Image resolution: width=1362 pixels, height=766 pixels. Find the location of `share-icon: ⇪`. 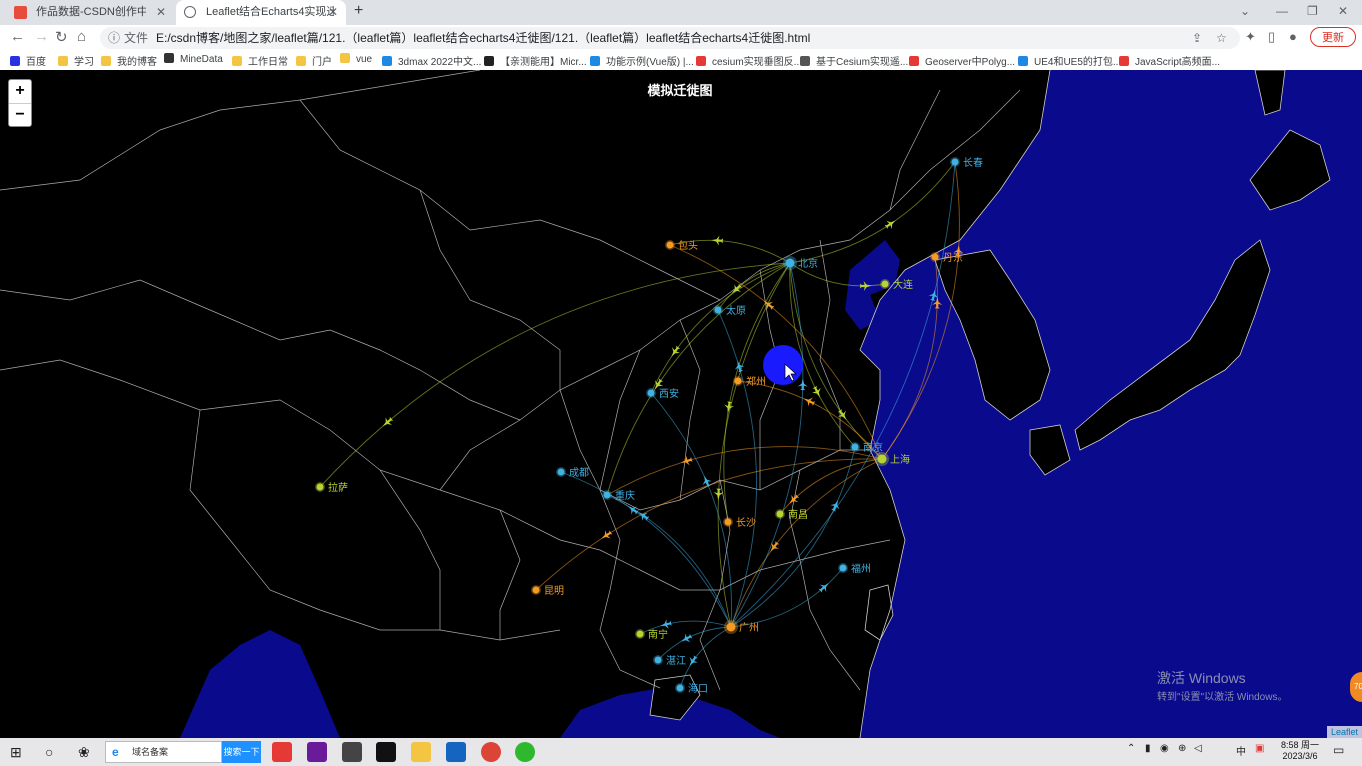

share-icon: ⇪ is located at coordinates (1197, 38).